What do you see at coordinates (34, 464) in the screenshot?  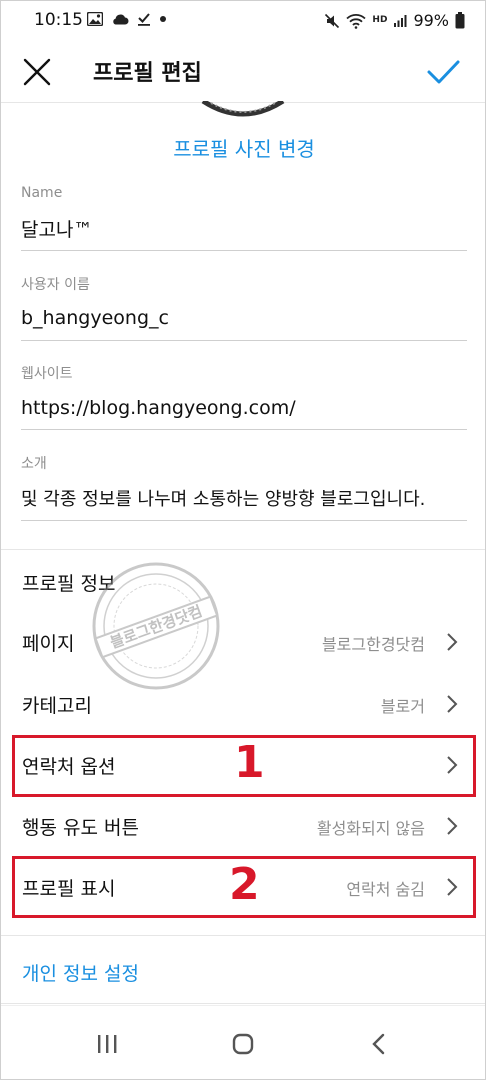 I see `bio-field-label: 소개` at bounding box center [34, 464].